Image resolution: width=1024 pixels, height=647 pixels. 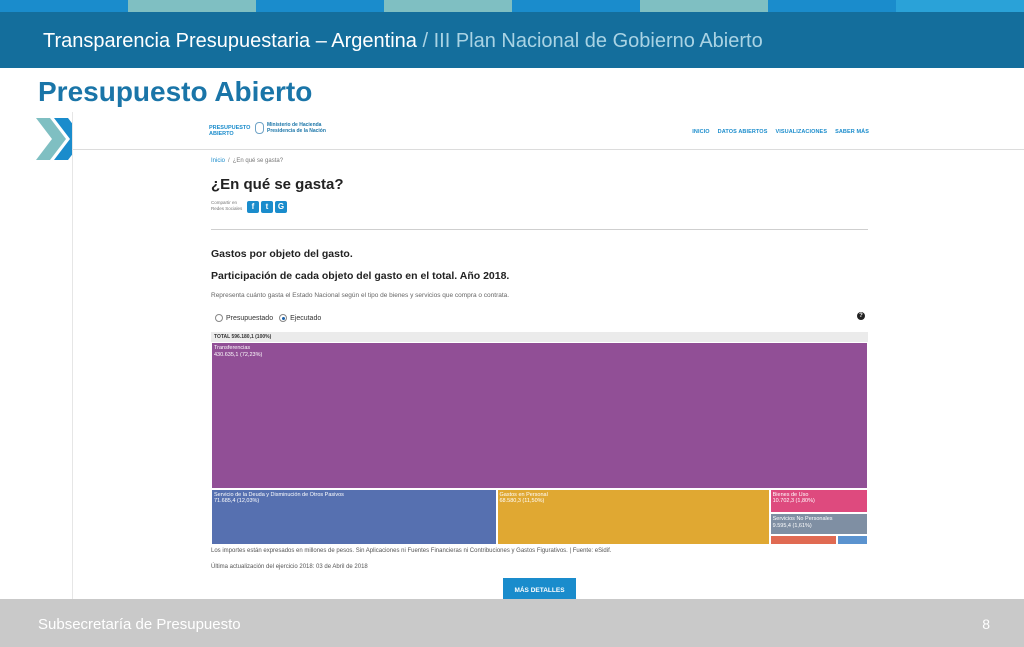 I want to click on header-main: Transparencia Presupuestaria – Argentina, so click(x=230, y=41).